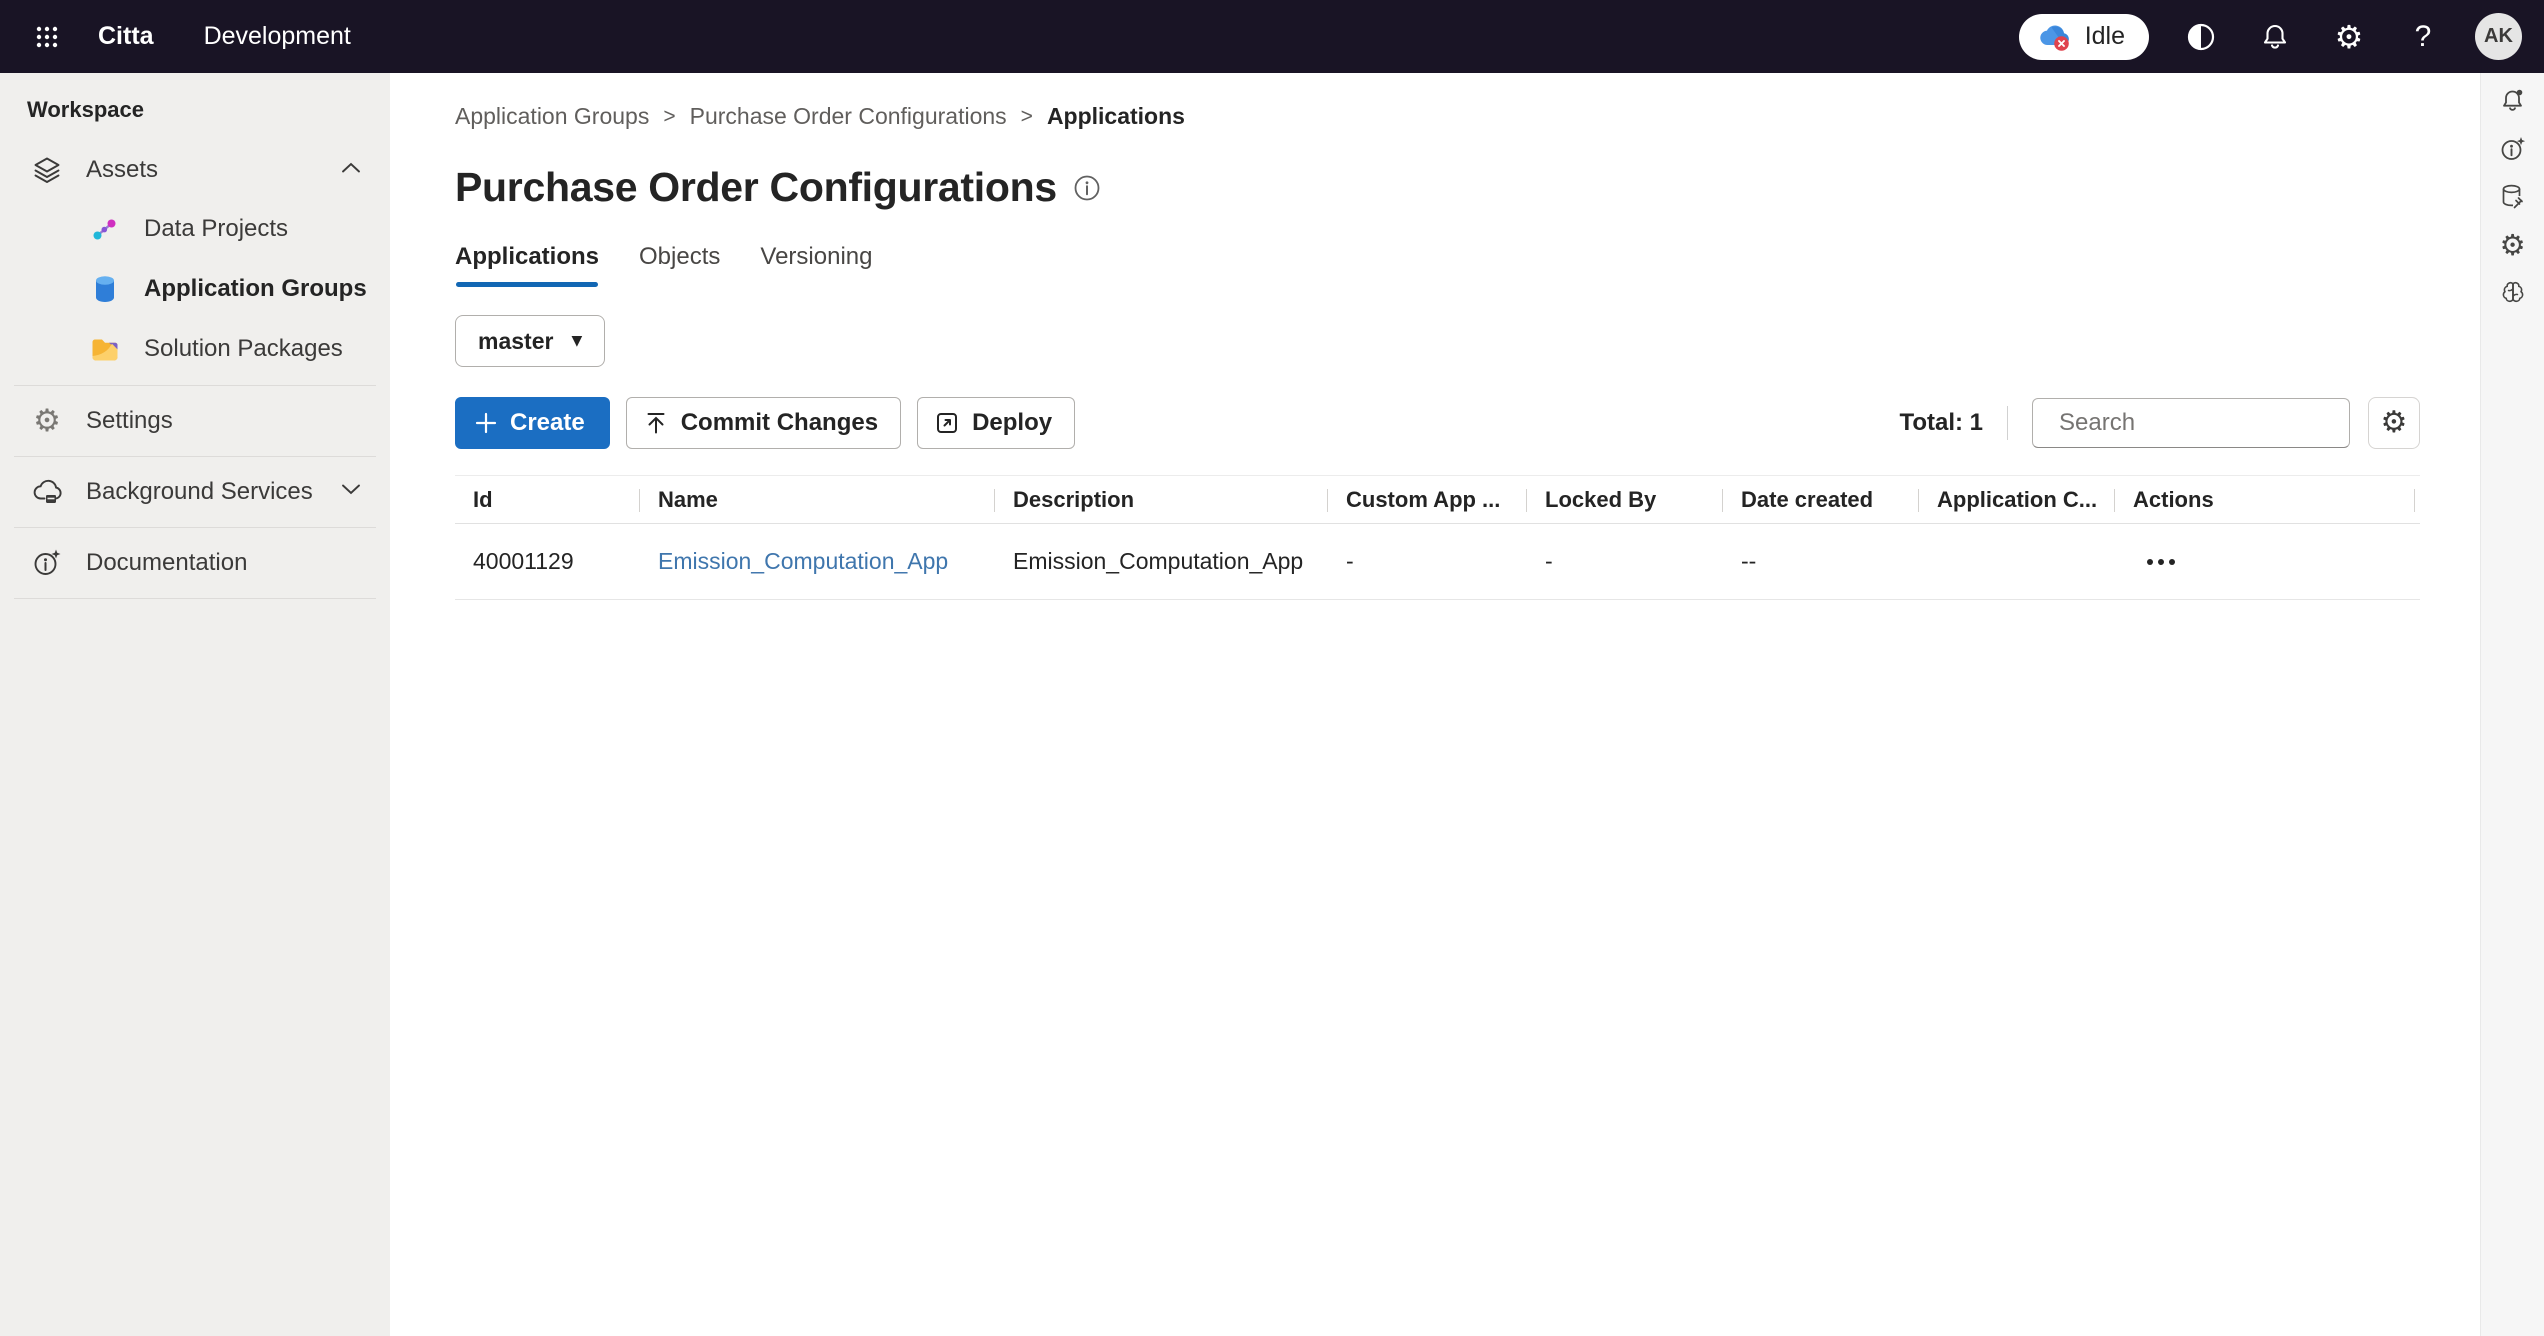 The image size is (2544, 1336). What do you see at coordinates (105, 229) in the screenshot?
I see `data-projects-icon` at bounding box center [105, 229].